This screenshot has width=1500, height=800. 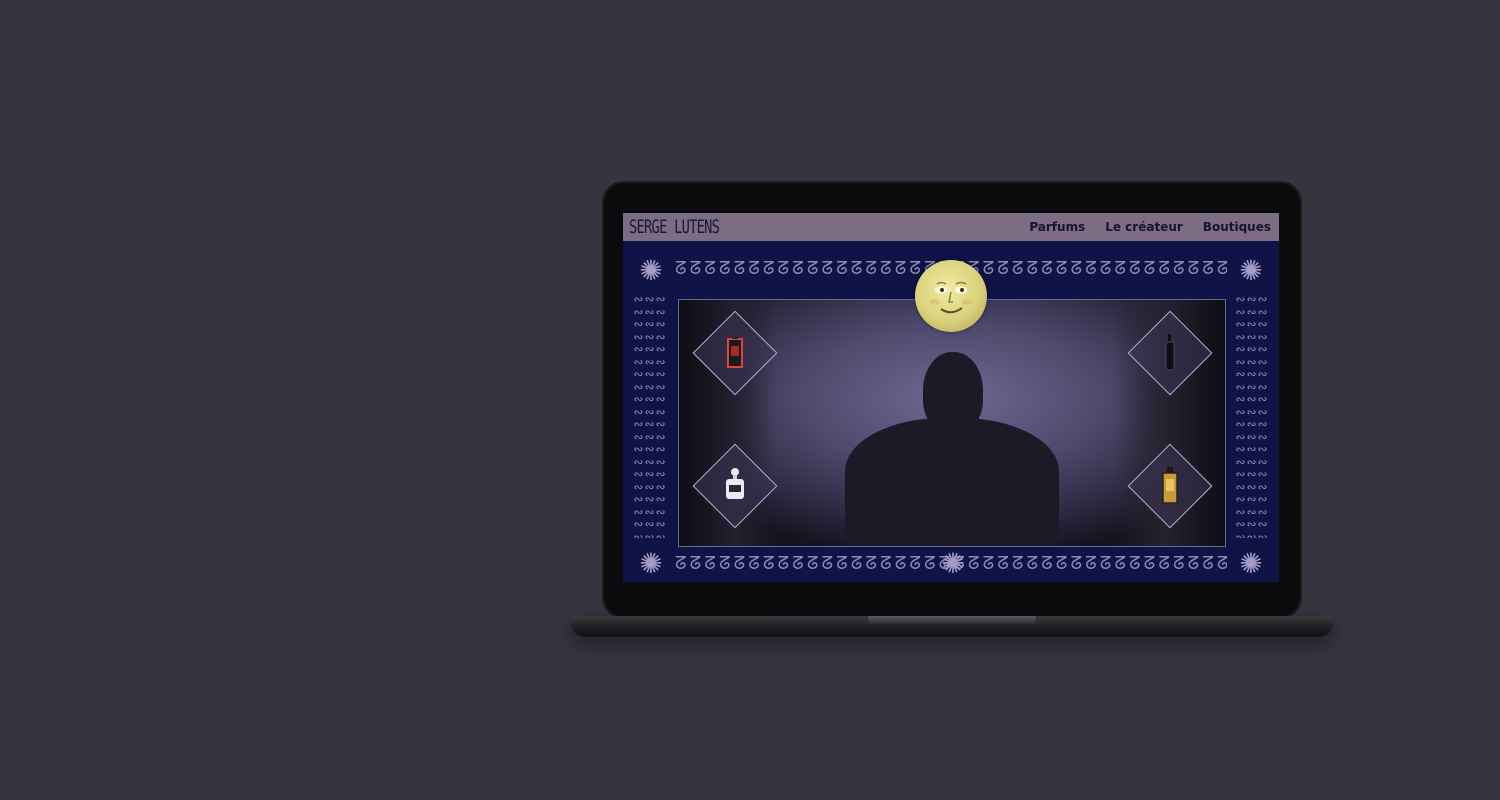 I want to click on main-nav: Parfums Le créateur Boutiques, so click(x=1150, y=227).